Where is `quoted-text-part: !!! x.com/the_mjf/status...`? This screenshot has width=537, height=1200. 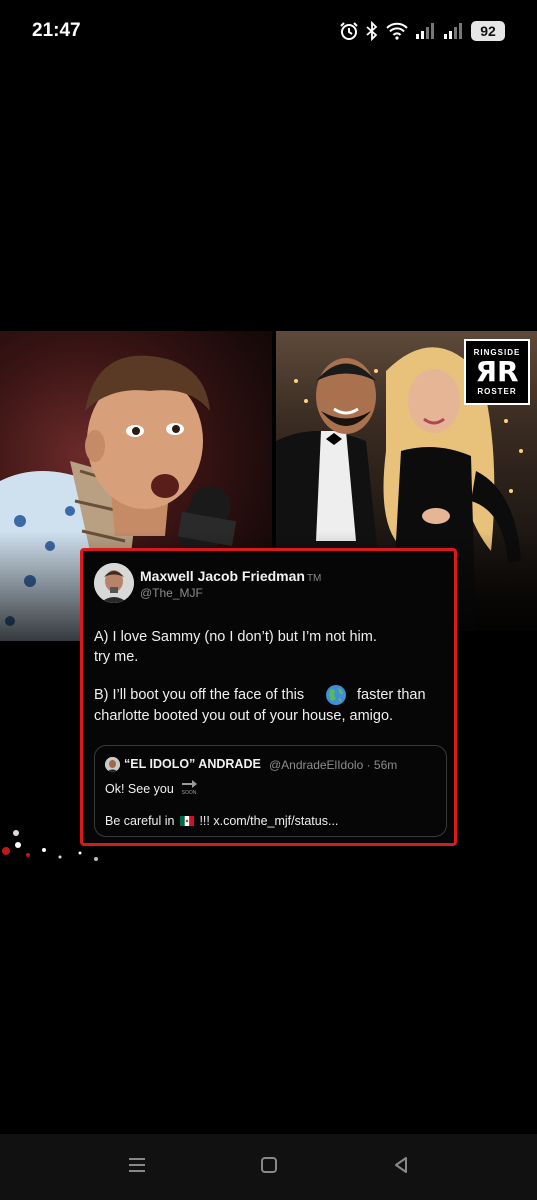 quoted-text-part: !!! x.com/the_mjf/status... is located at coordinates (269, 821).